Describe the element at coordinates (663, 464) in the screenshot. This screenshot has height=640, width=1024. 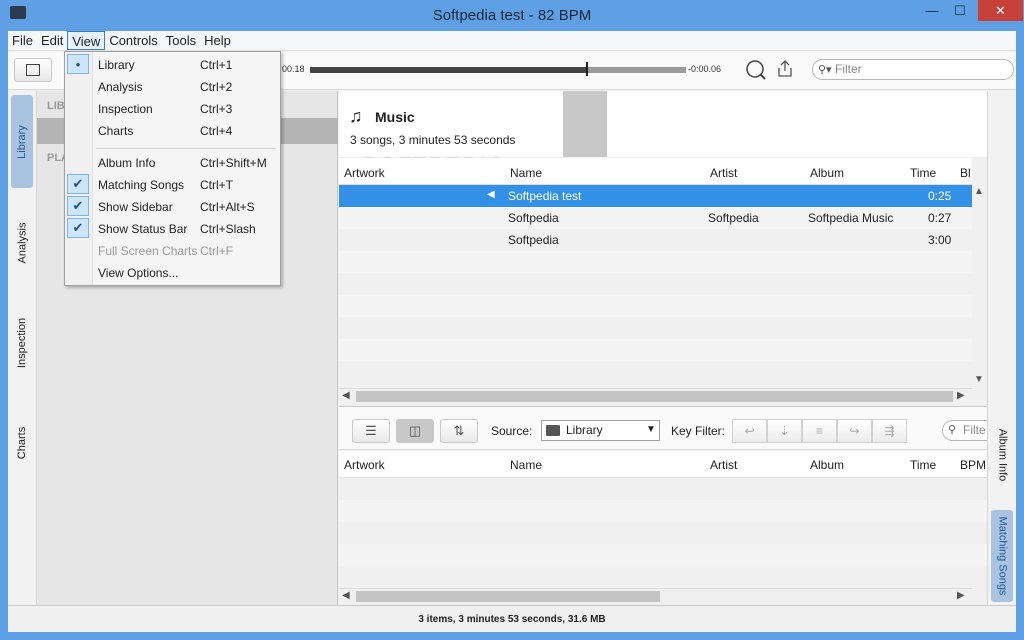
I see `matching-table-header` at that location.